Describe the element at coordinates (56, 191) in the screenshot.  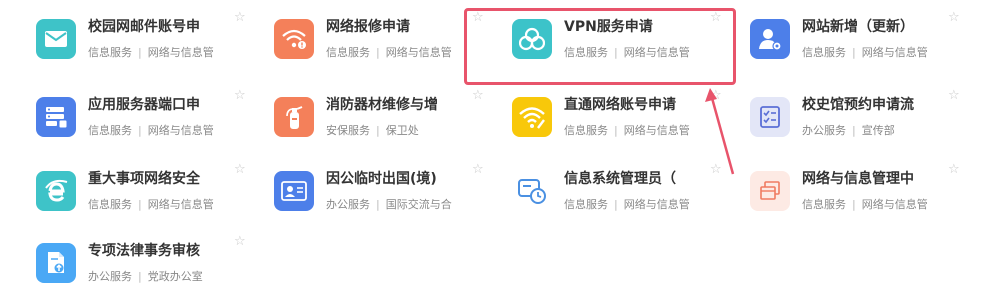
I see `browser-e-icon` at that location.